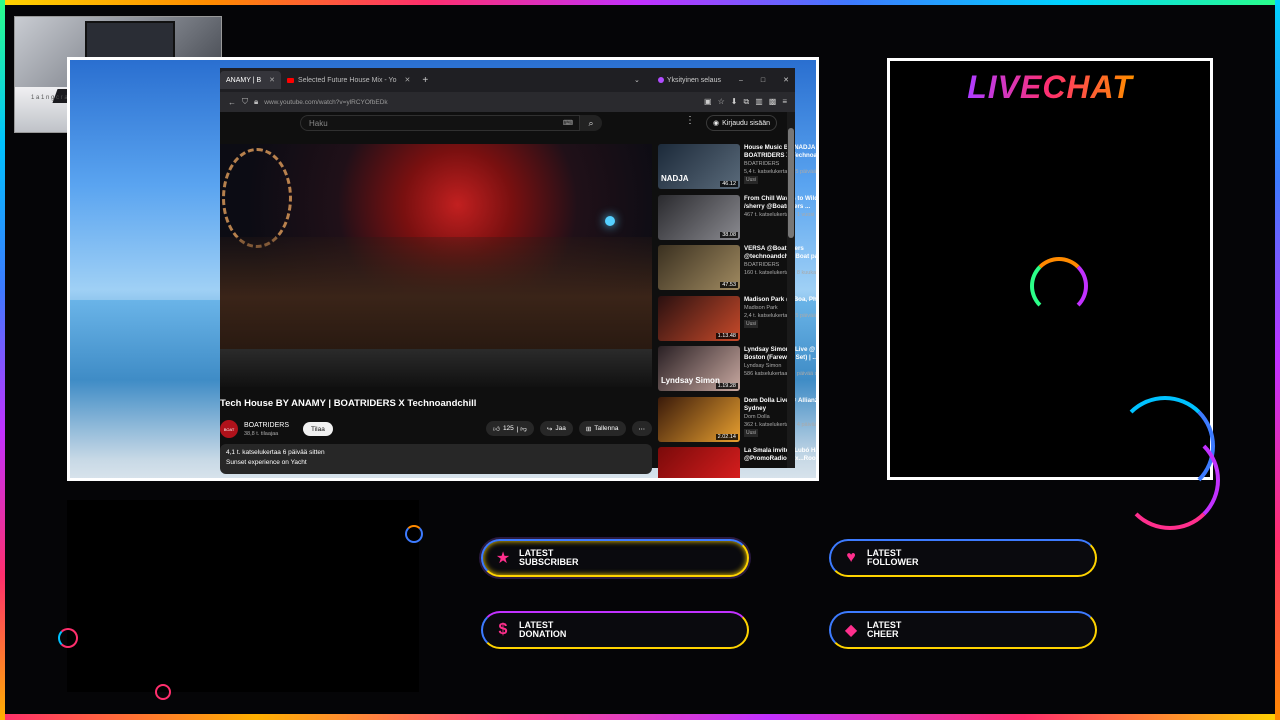 This screenshot has width=1280, height=720. What do you see at coordinates (763, 80) in the screenshot?
I see `maximize-icon: □` at bounding box center [763, 80].